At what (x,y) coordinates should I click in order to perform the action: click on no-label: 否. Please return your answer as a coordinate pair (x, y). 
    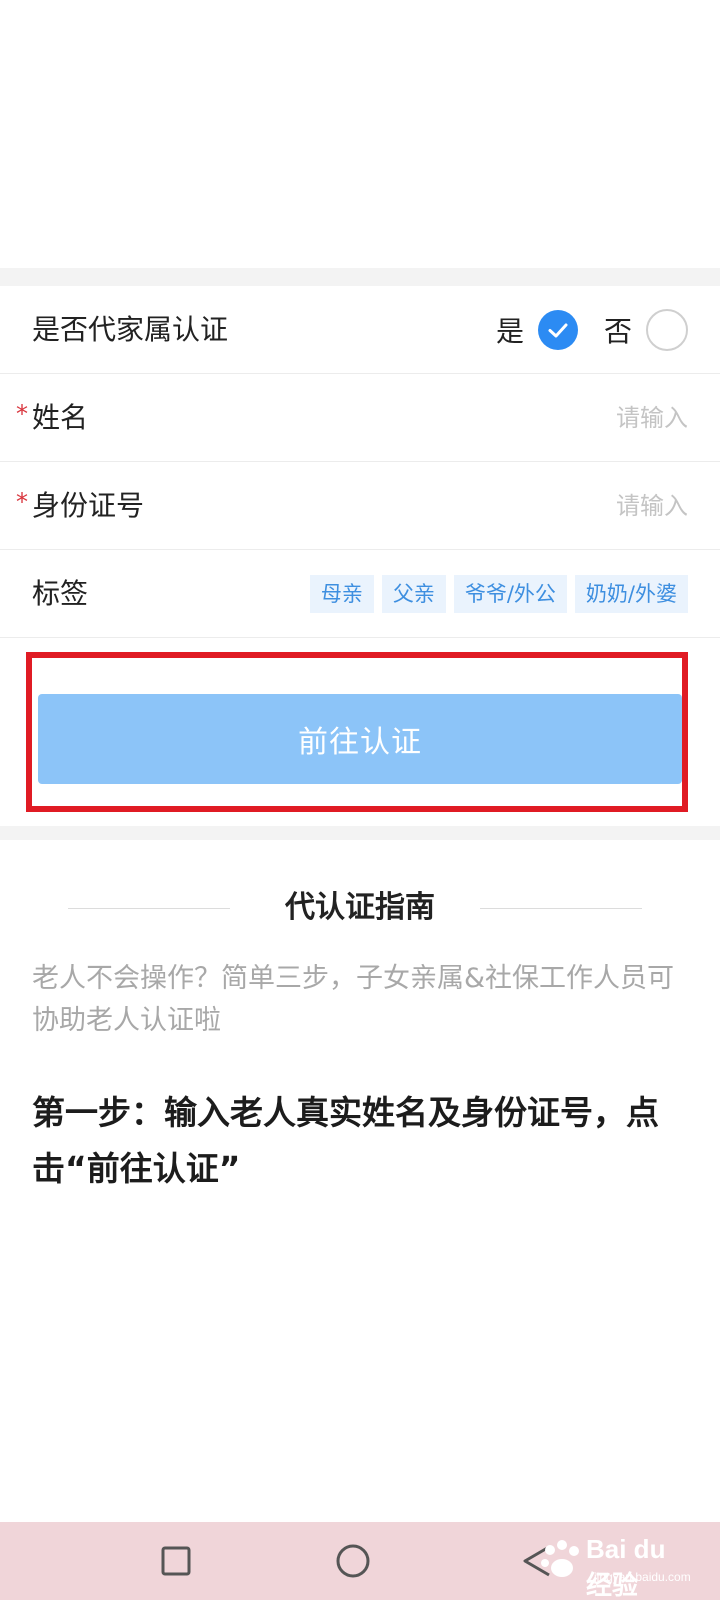
    Looking at the image, I should click on (618, 330).